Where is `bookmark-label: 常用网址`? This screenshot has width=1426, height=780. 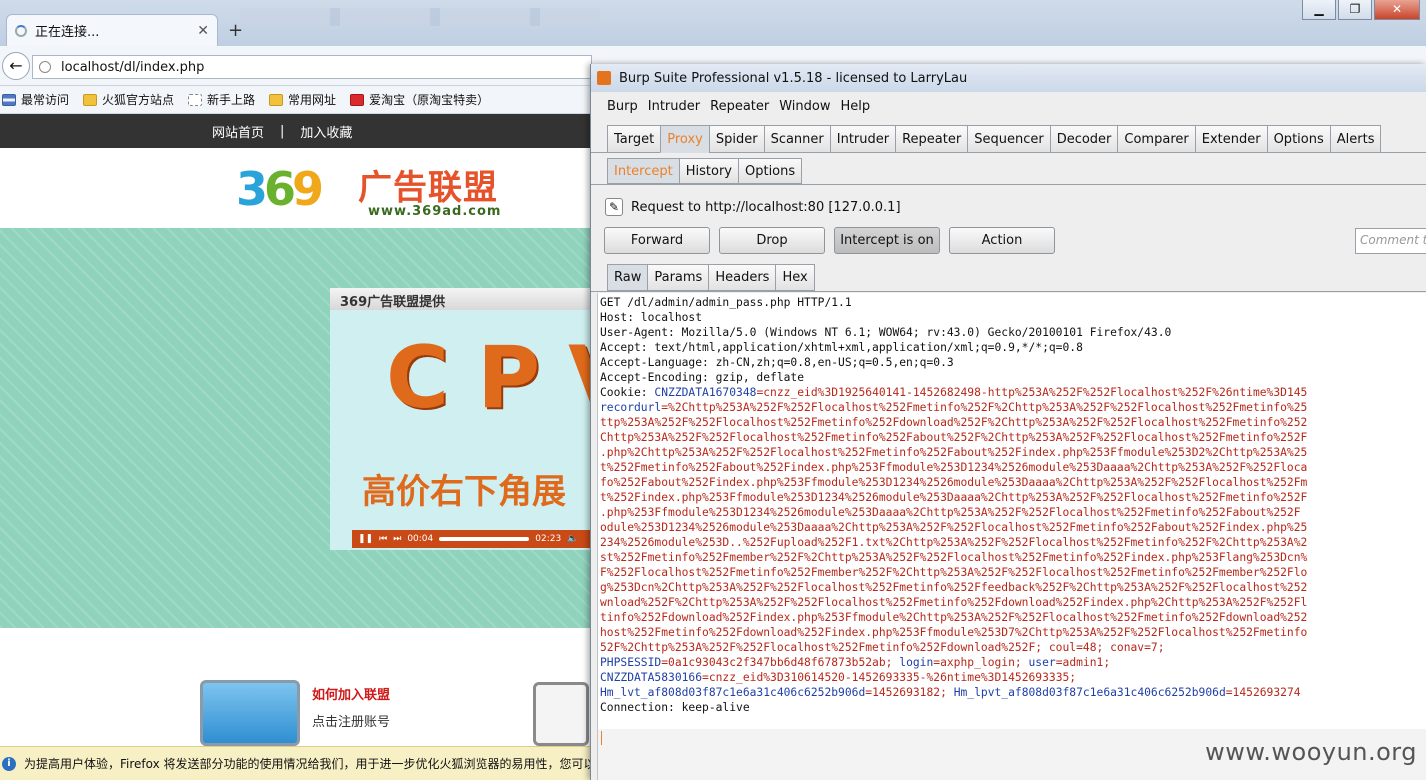 bookmark-label: 常用网址 is located at coordinates (312, 100).